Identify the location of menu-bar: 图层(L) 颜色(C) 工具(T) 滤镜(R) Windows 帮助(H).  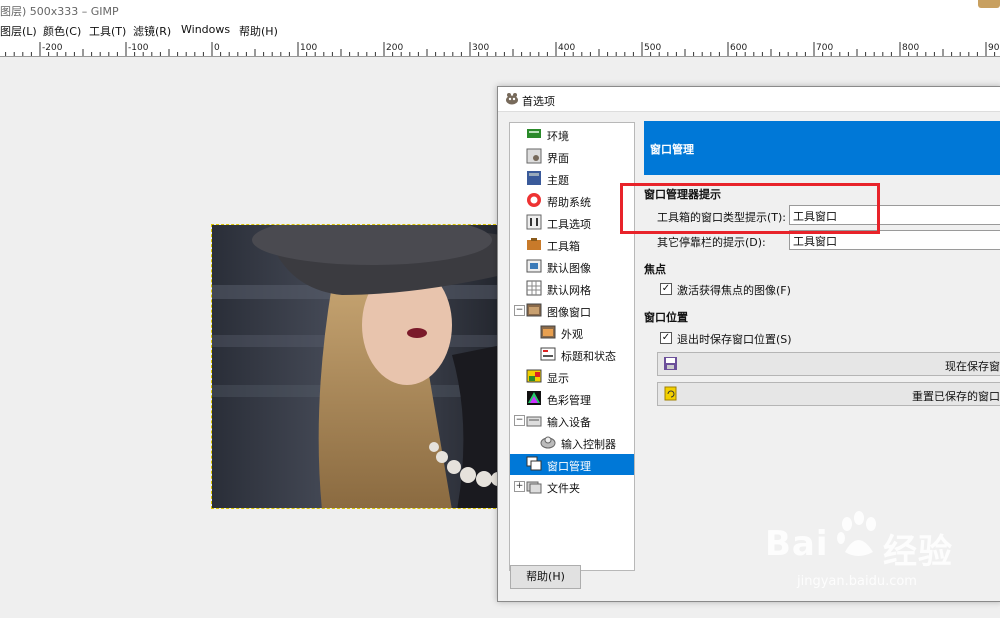
(500, 30).